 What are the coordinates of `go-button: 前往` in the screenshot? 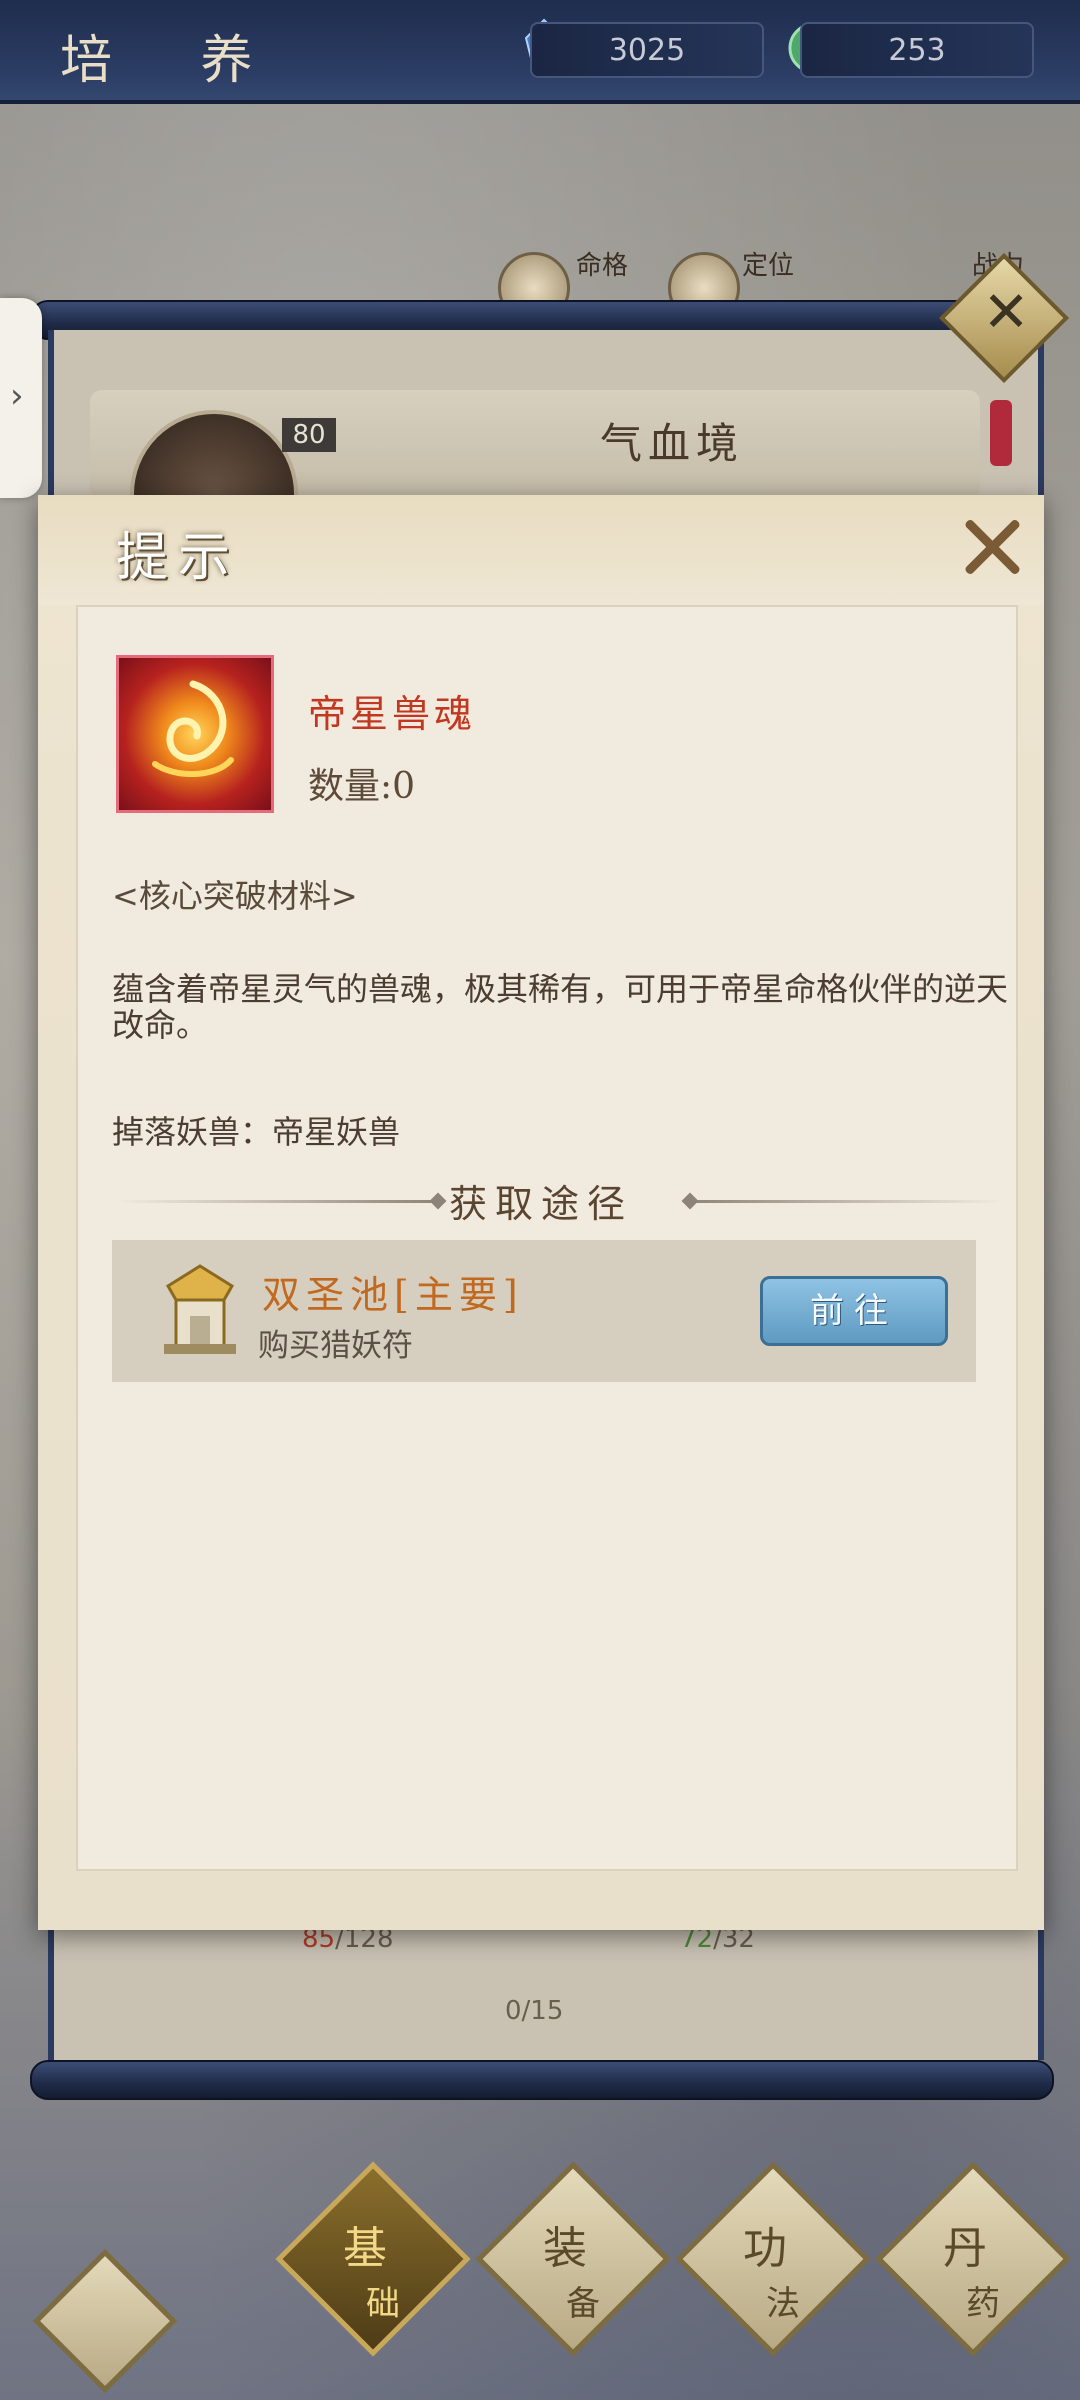 It's located at (854, 1311).